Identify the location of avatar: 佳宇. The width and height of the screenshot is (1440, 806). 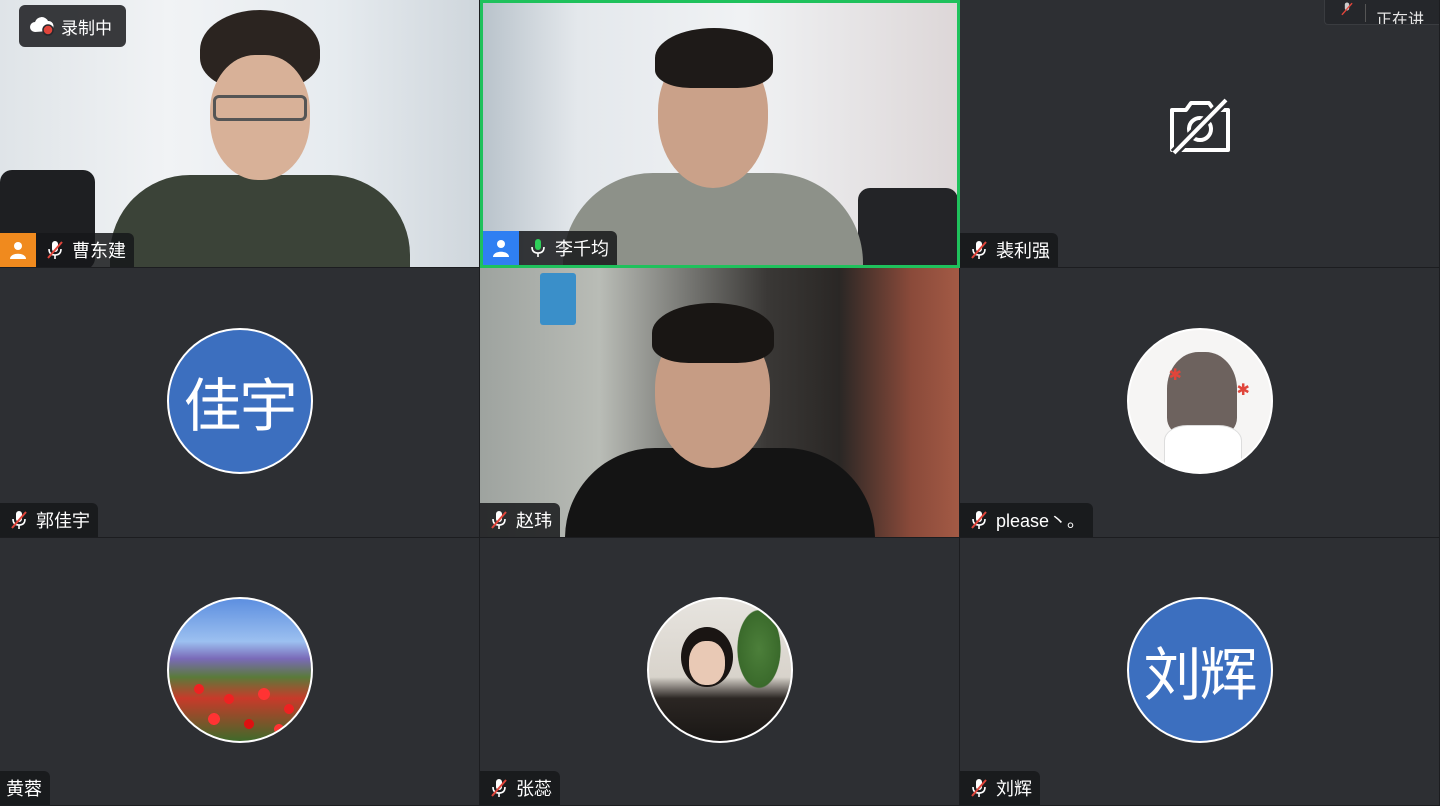
(239, 400).